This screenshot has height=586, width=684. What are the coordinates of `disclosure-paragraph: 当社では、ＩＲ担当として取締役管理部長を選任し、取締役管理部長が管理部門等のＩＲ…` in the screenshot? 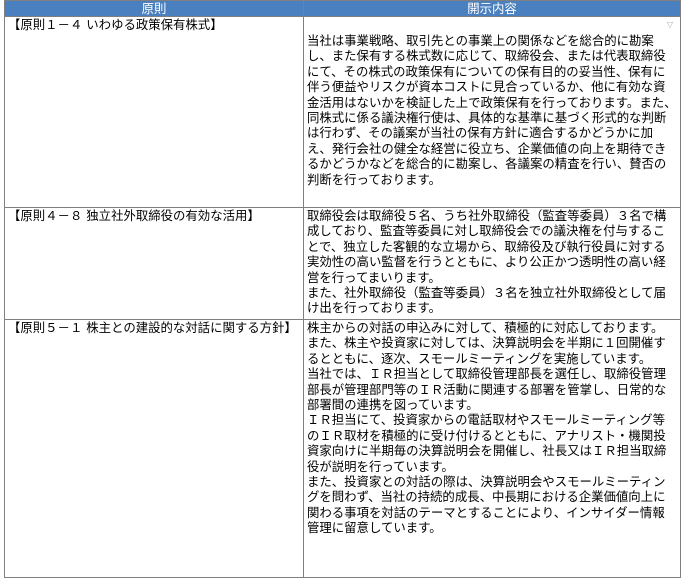 It's located at (487, 389).